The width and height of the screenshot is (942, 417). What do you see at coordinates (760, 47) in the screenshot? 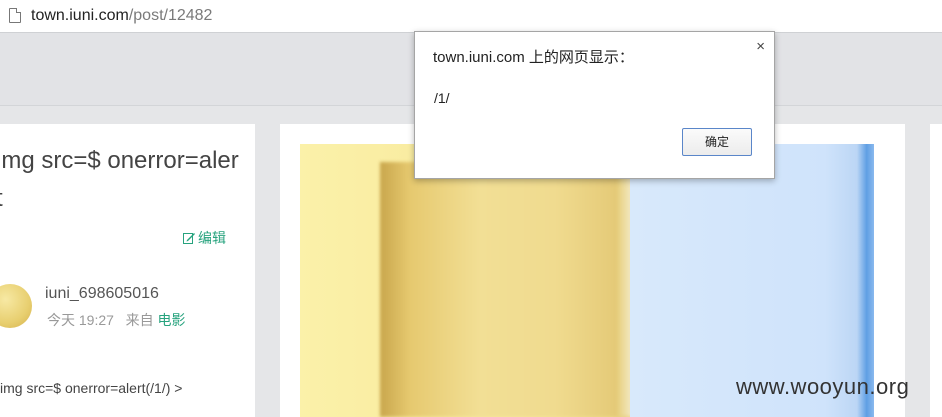
I see `close-icon: ×` at bounding box center [760, 47].